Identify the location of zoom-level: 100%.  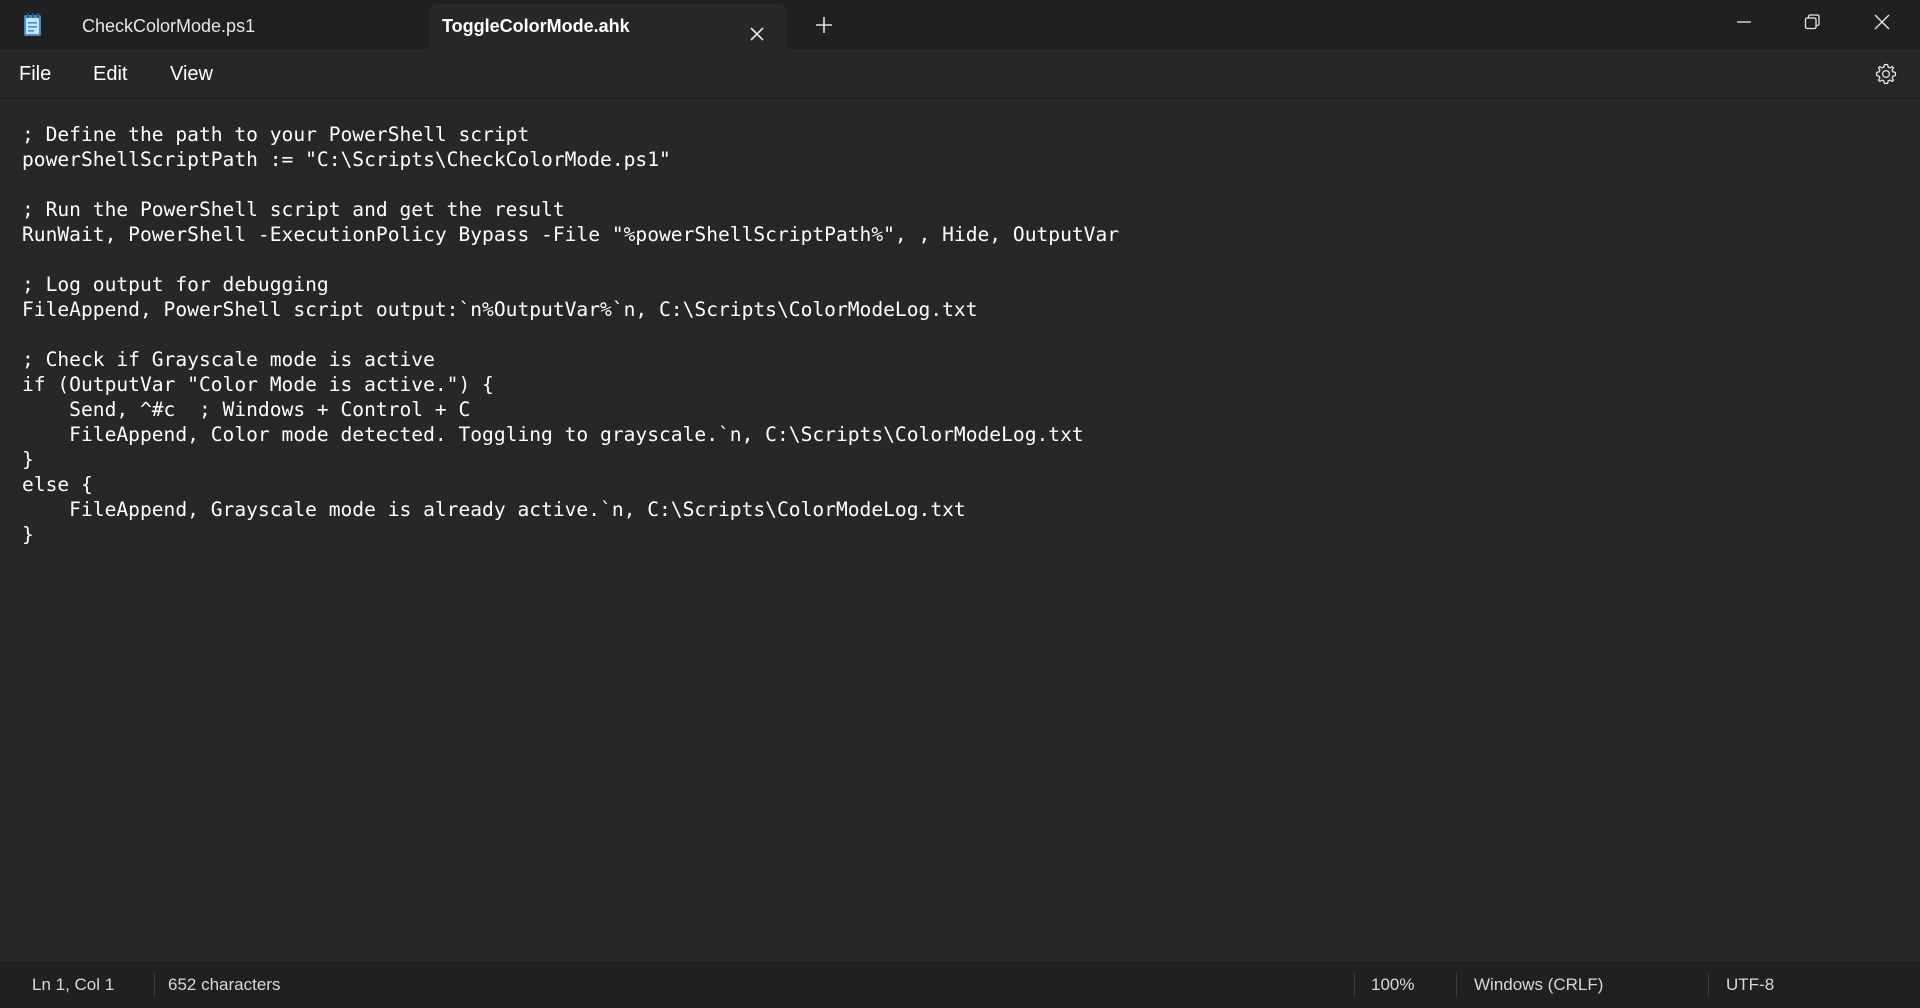
(1392, 984).